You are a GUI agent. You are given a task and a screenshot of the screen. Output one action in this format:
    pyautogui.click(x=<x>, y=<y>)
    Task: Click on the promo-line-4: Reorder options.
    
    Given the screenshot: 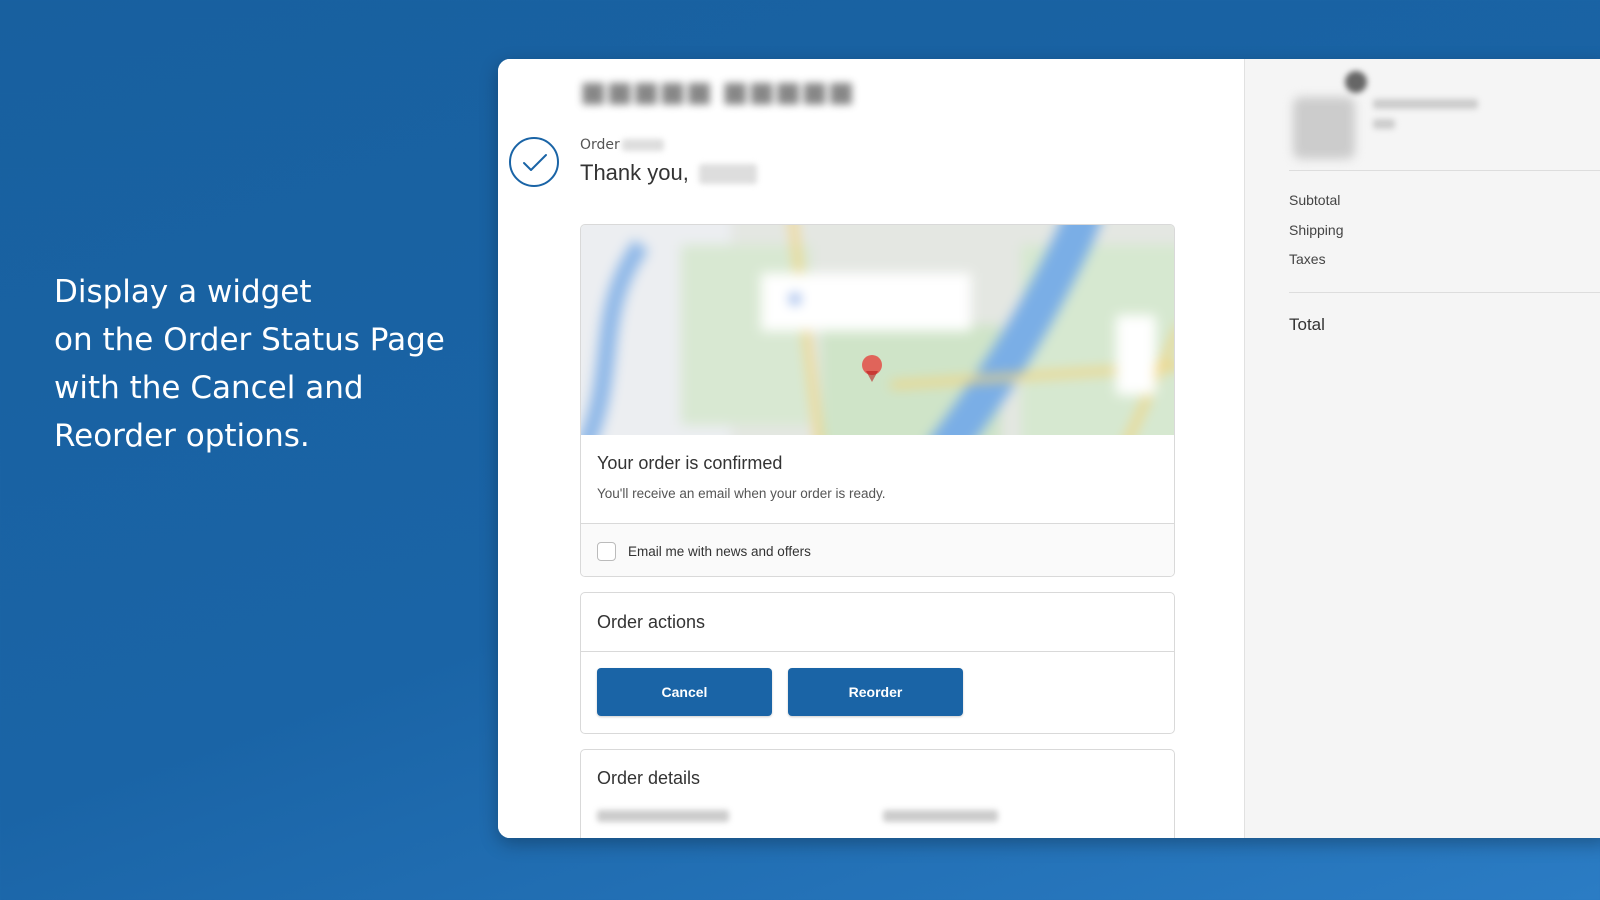 What is the action you would take?
    pyautogui.click(x=182, y=436)
    